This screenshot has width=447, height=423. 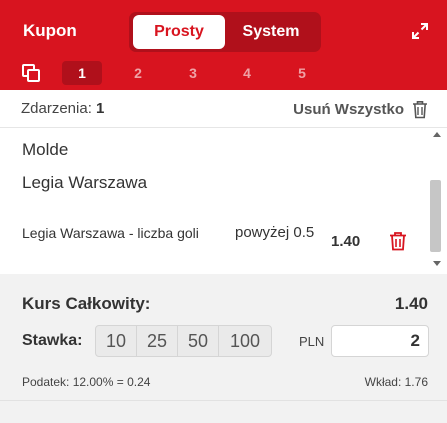 I want to click on scroll-down-arrow-icon, so click(x=437, y=263).